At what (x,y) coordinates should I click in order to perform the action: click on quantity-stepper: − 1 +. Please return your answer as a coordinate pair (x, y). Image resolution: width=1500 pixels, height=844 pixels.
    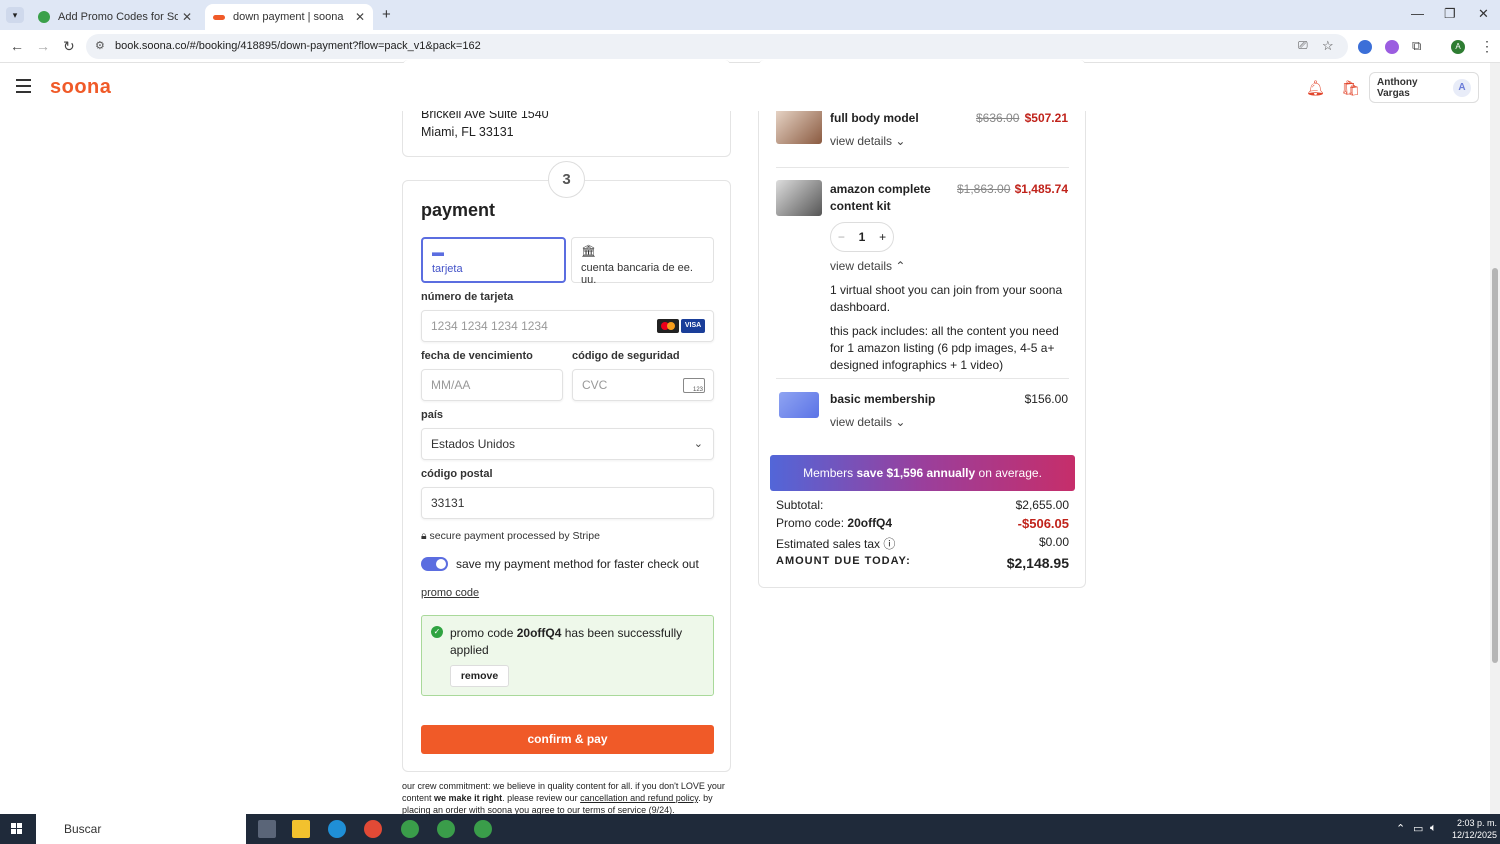
    Looking at the image, I should click on (862, 237).